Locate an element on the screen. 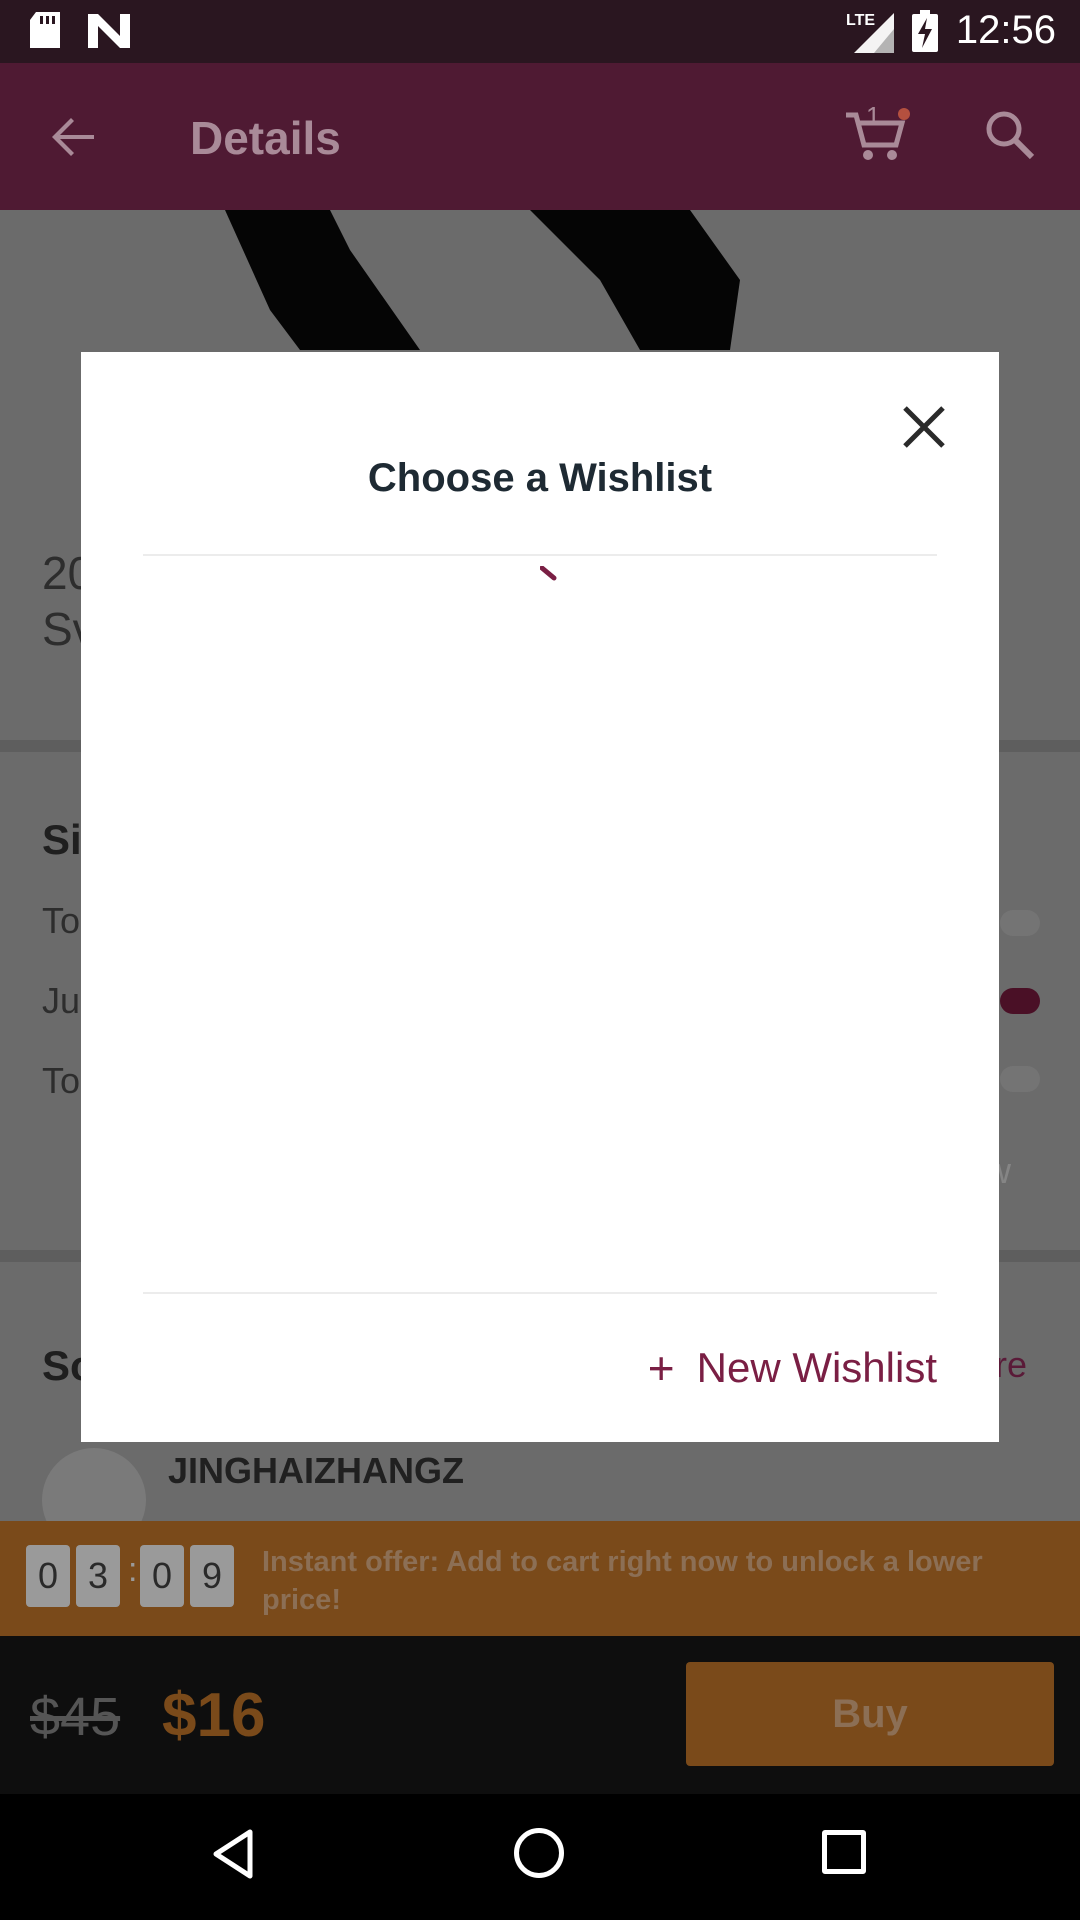 This screenshot has width=1080, height=1920. sale-price: $16 is located at coordinates (214, 1715).